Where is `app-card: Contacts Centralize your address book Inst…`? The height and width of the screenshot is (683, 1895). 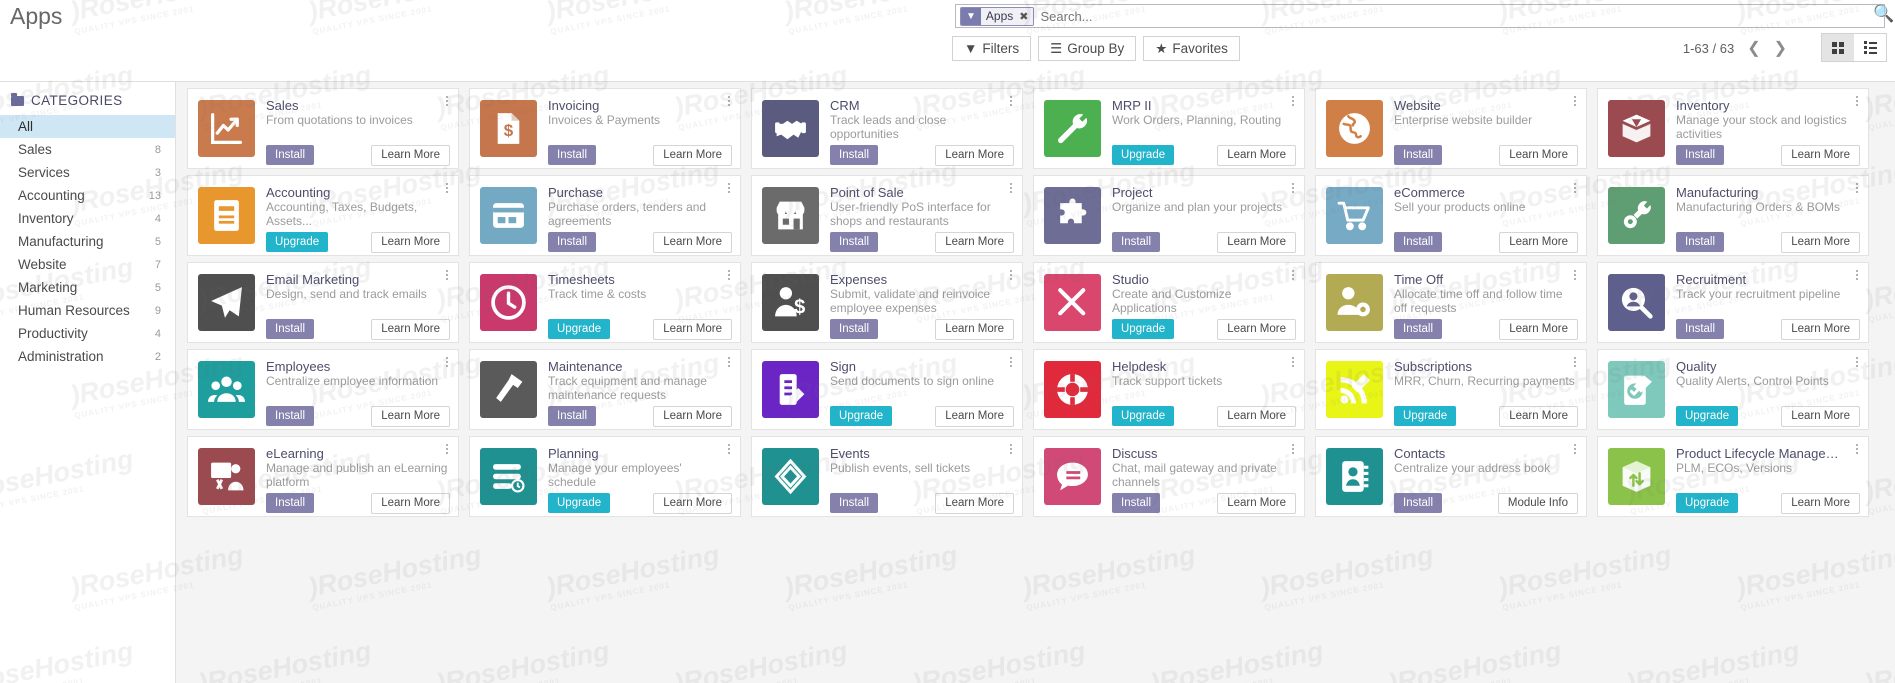 app-card: Contacts Centralize your address book Inst… is located at coordinates (1451, 476).